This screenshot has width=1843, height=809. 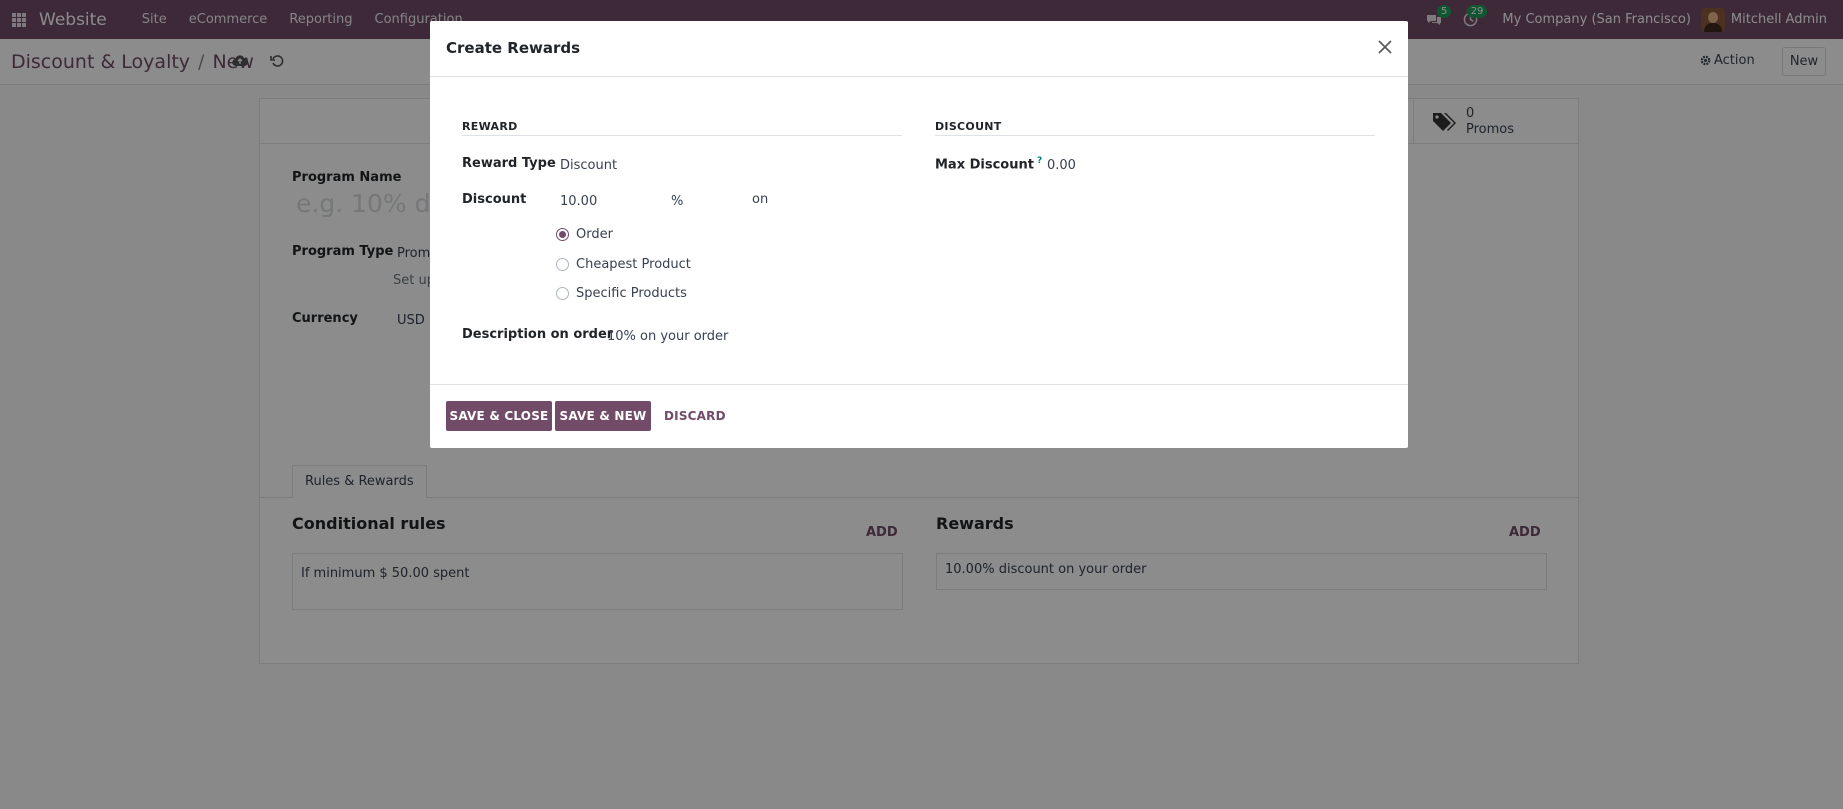 What do you see at coordinates (633, 264) in the screenshot?
I see `apply-on-cheapest-label: Cheapest Product` at bounding box center [633, 264].